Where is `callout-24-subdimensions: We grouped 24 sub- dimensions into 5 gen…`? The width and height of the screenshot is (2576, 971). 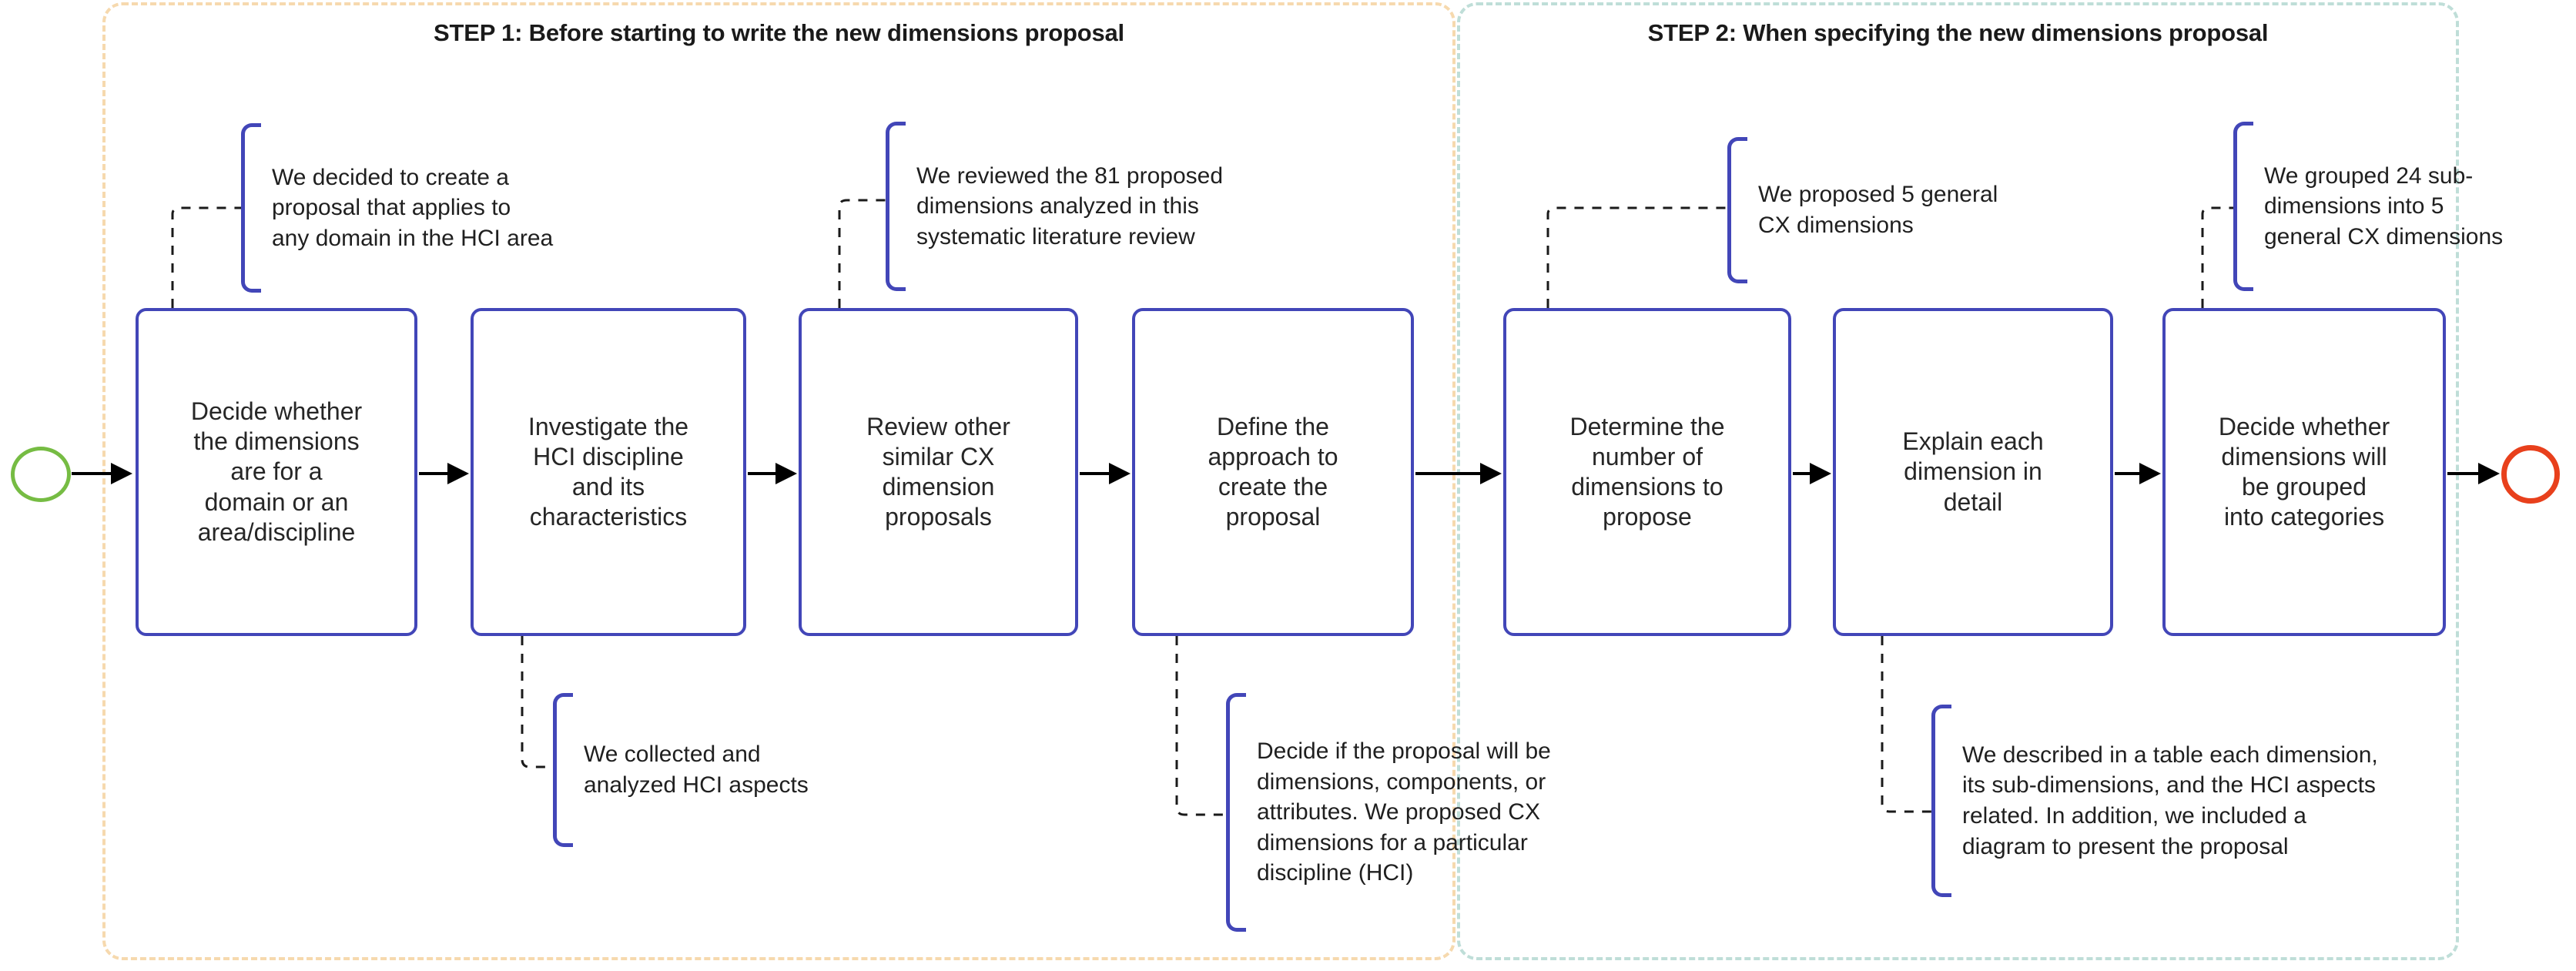
callout-24-subdimensions: We grouped 24 sub- dimensions into 5 gen… is located at coordinates (2398, 207).